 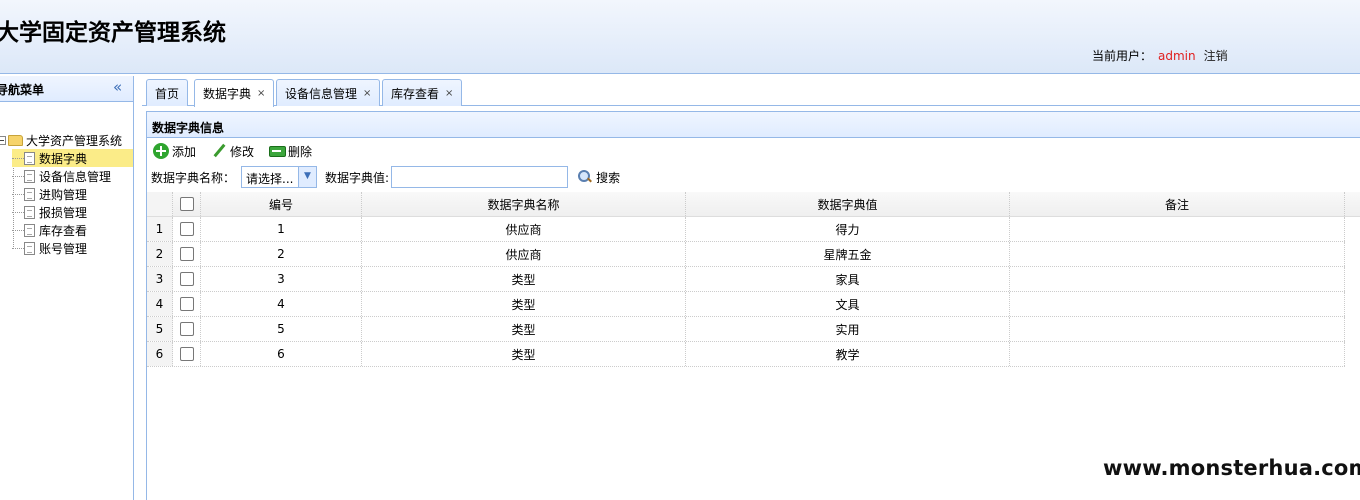 I want to click on app-header: 大学固定资产管理系统 当前用户： admin 注销, so click(x=680, y=37).